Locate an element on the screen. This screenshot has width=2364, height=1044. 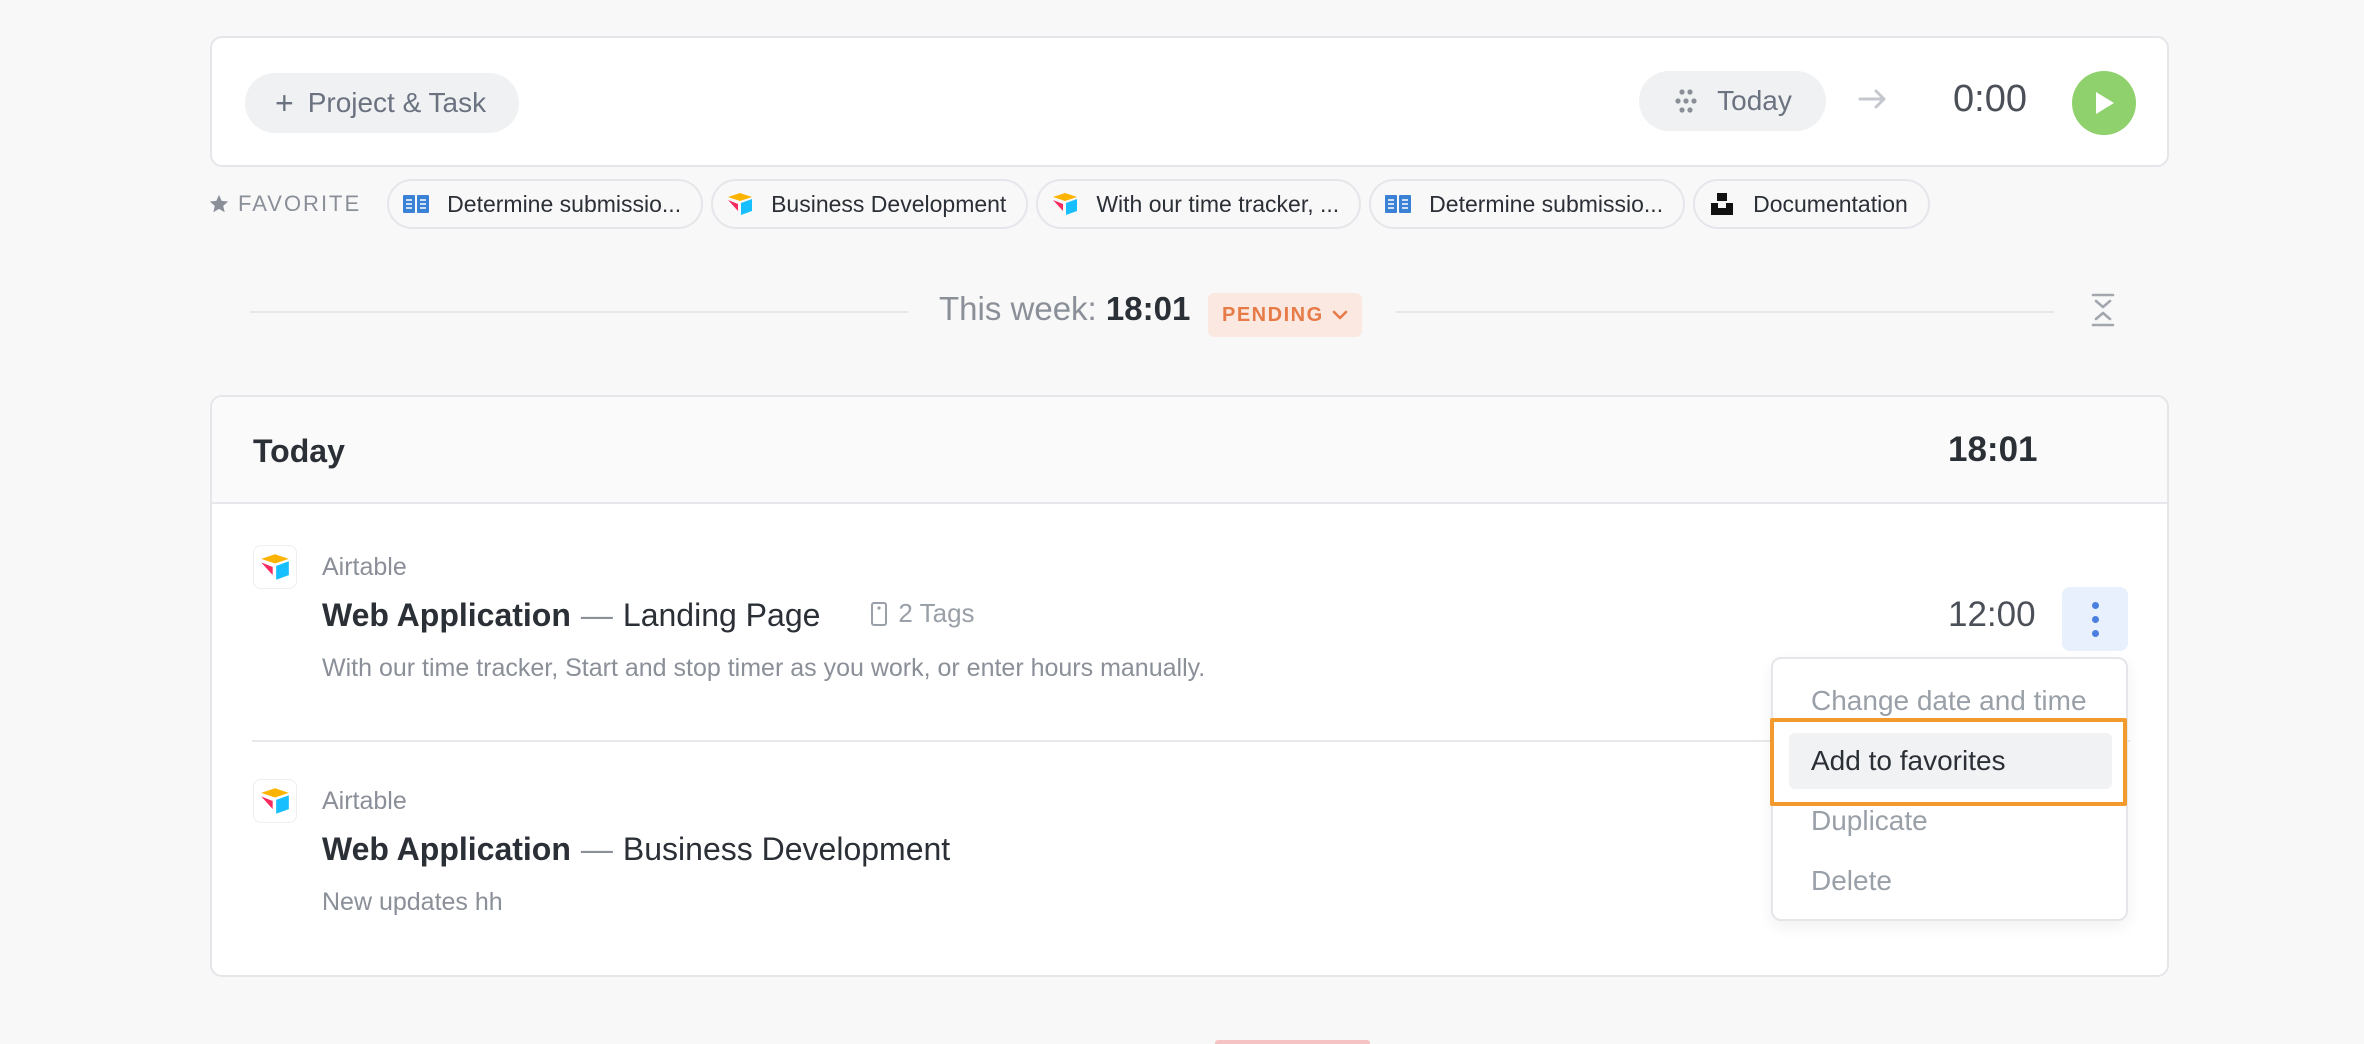
menu-item-delete: Delete is located at coordinates (1950, 881).